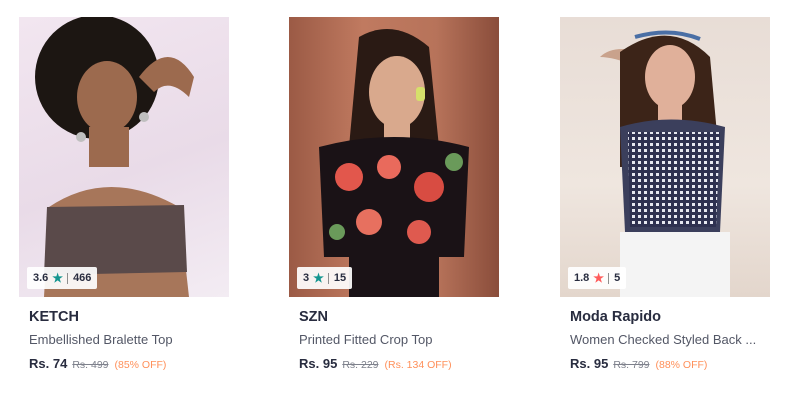  What do you see at coordinates (48, 363) in the screenshot?
I see `product-price: Rs. 74` at bounding box center [48, 363].